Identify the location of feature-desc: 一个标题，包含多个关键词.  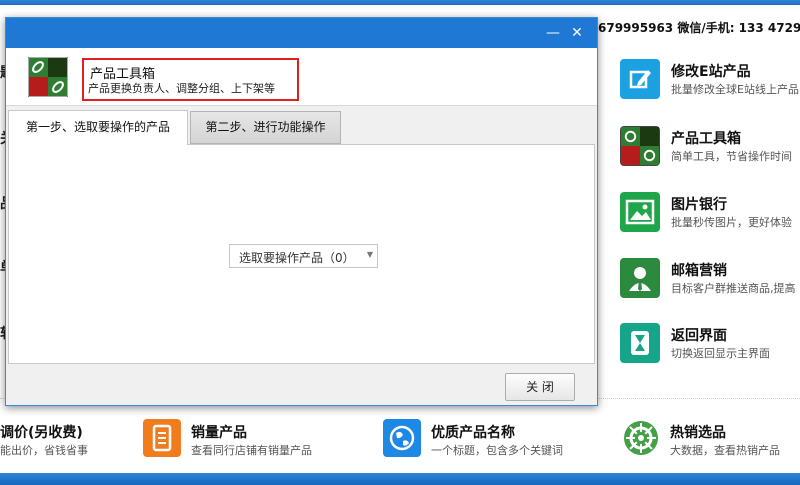
(497, 450).